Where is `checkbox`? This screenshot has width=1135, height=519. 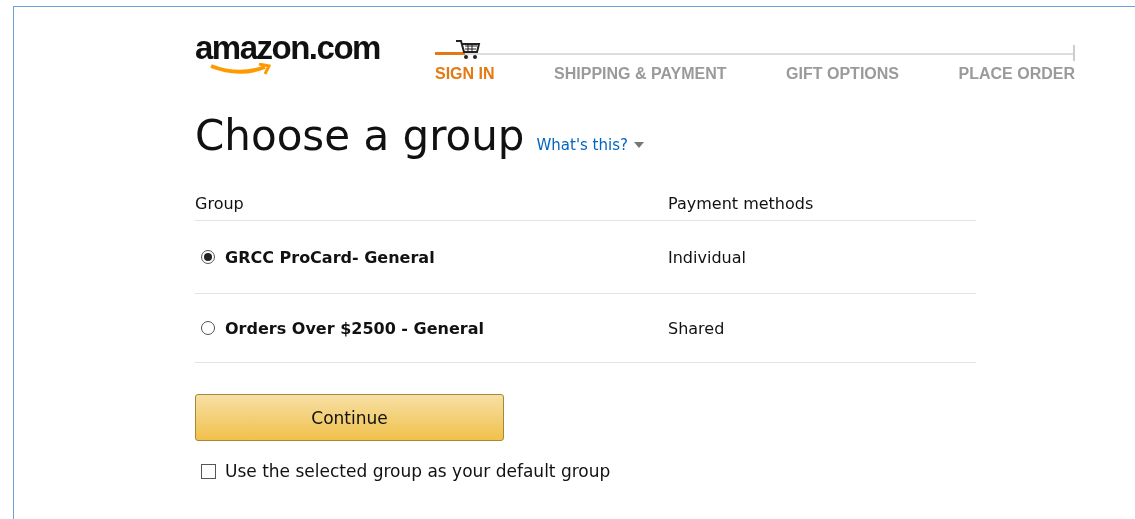 checkbox is located at coordinates (208, 471).